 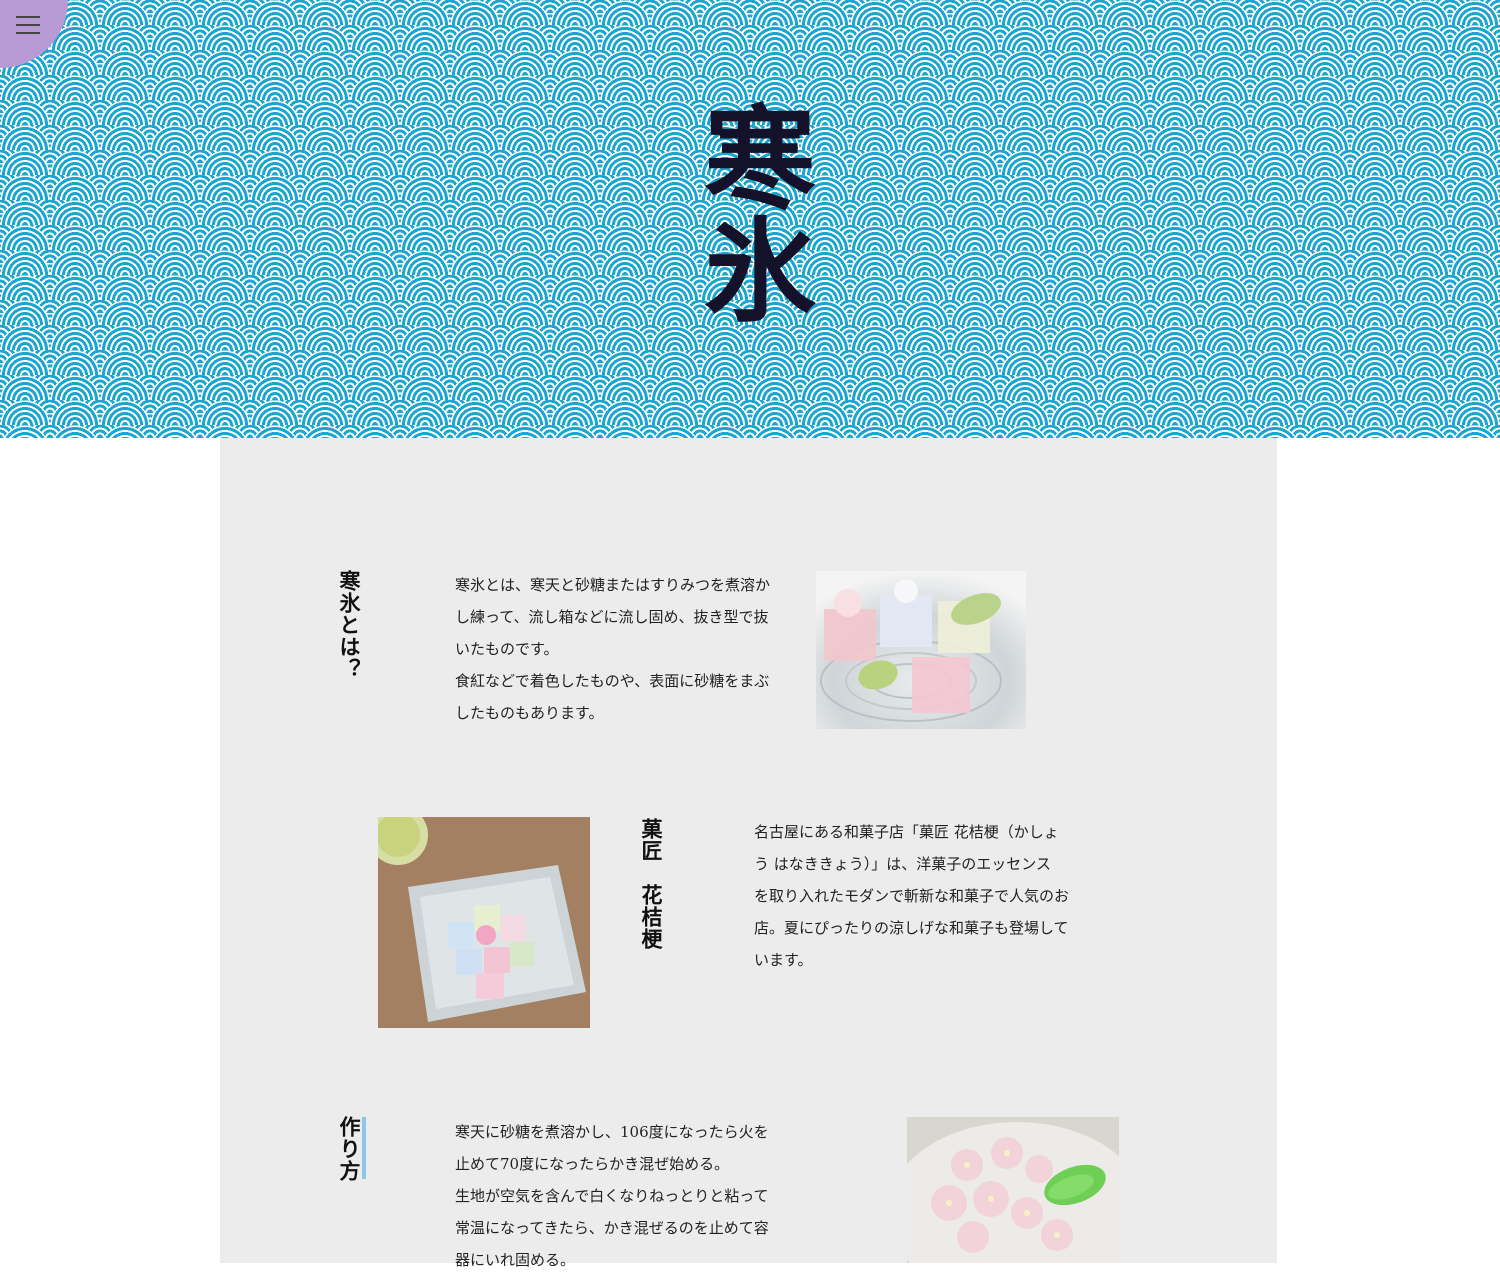 I want to click on hamburger-menu-icon, so click(x=28, y=25).